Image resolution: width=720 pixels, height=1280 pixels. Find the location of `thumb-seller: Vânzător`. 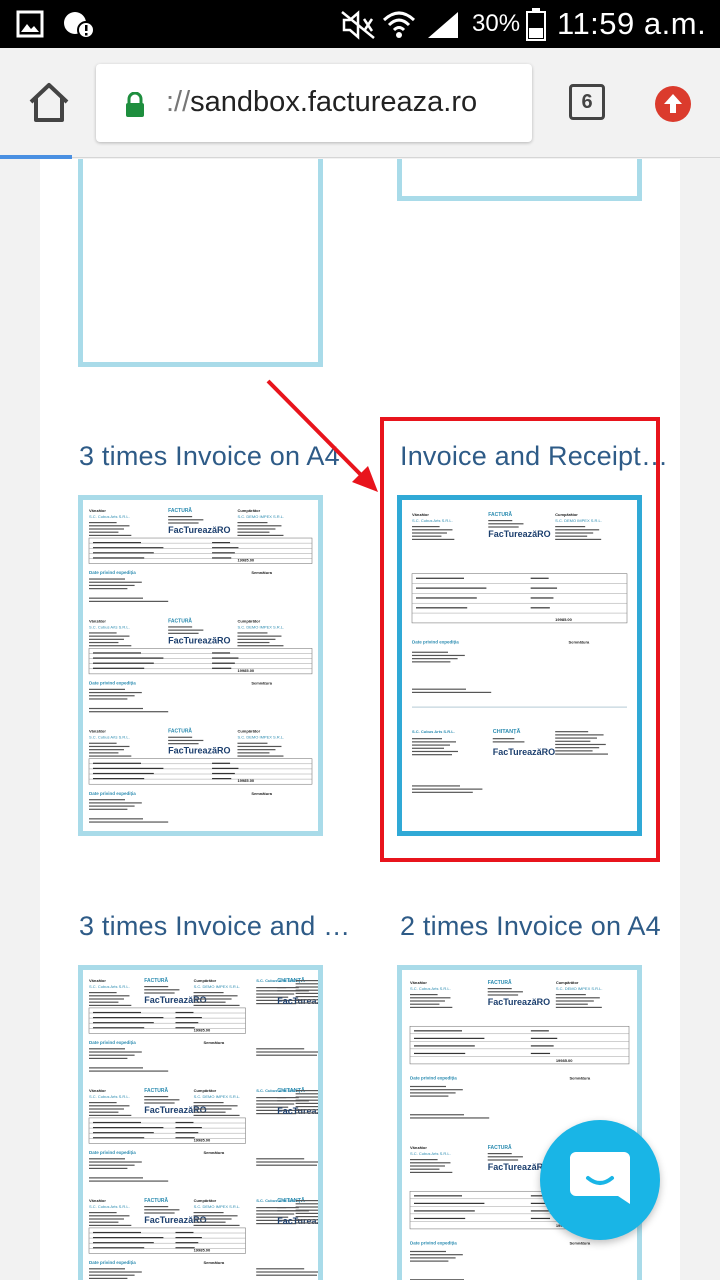

thumb-seller: Vânzător is located at coordinates (97, 1200).